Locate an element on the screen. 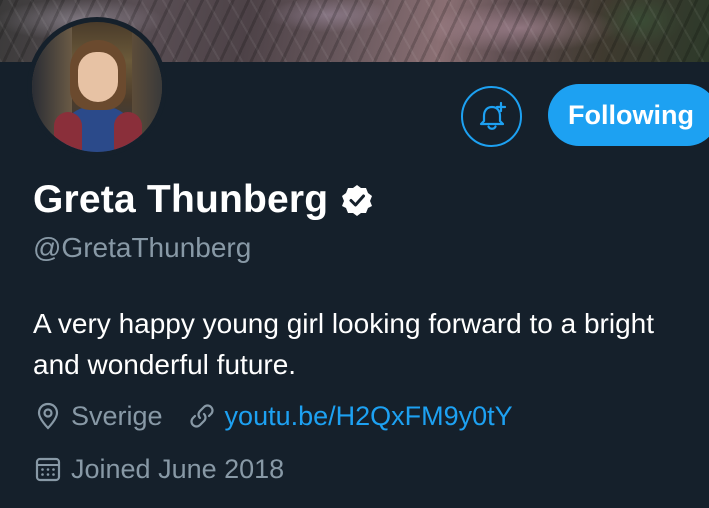 The image size is (709, 508). following-button: Following is located at coordinates (628, 115).